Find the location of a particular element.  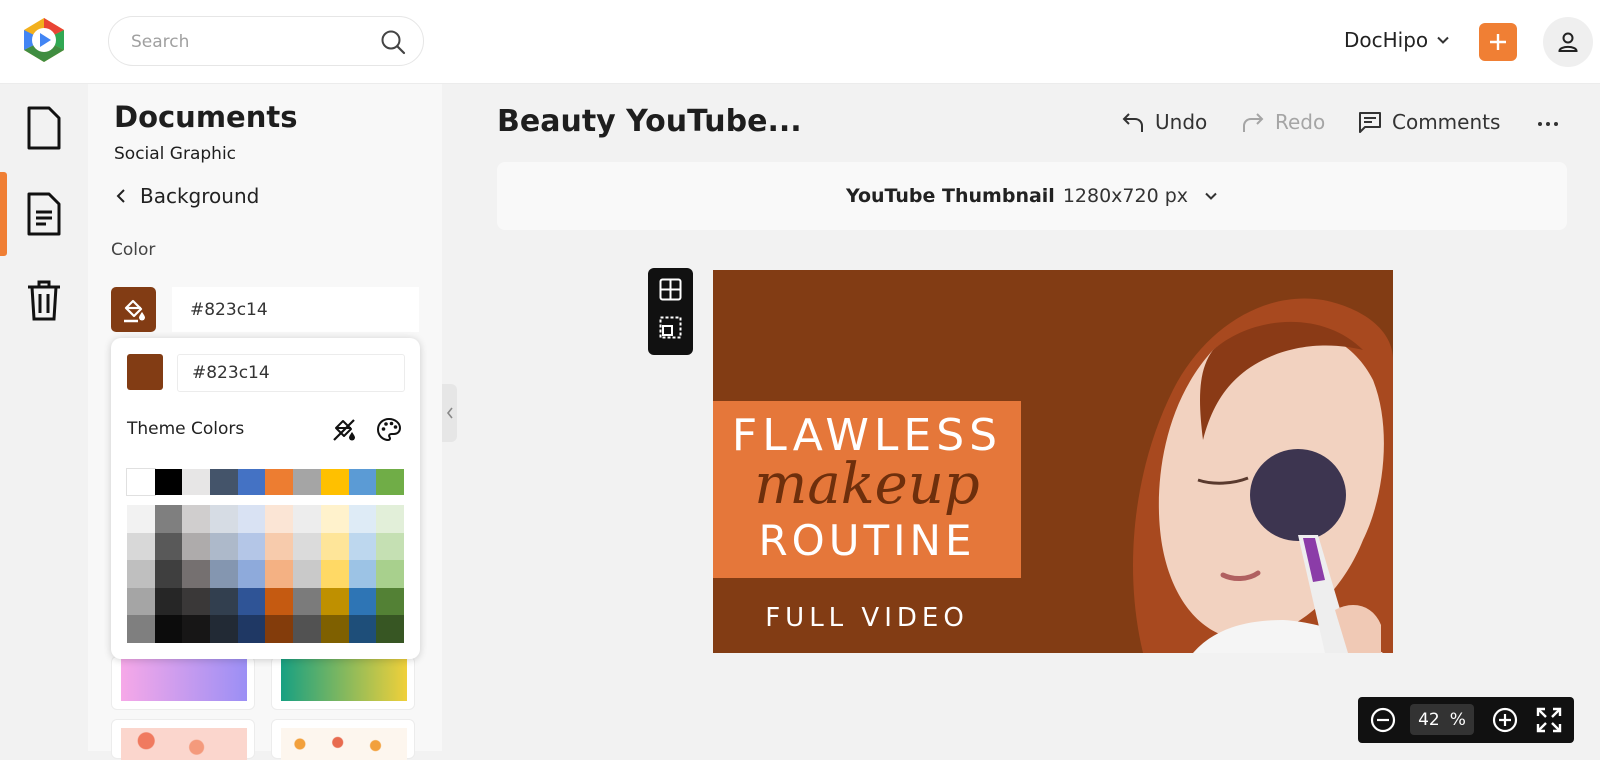

zoom-out-icon is located at coordinates (1383, 720).